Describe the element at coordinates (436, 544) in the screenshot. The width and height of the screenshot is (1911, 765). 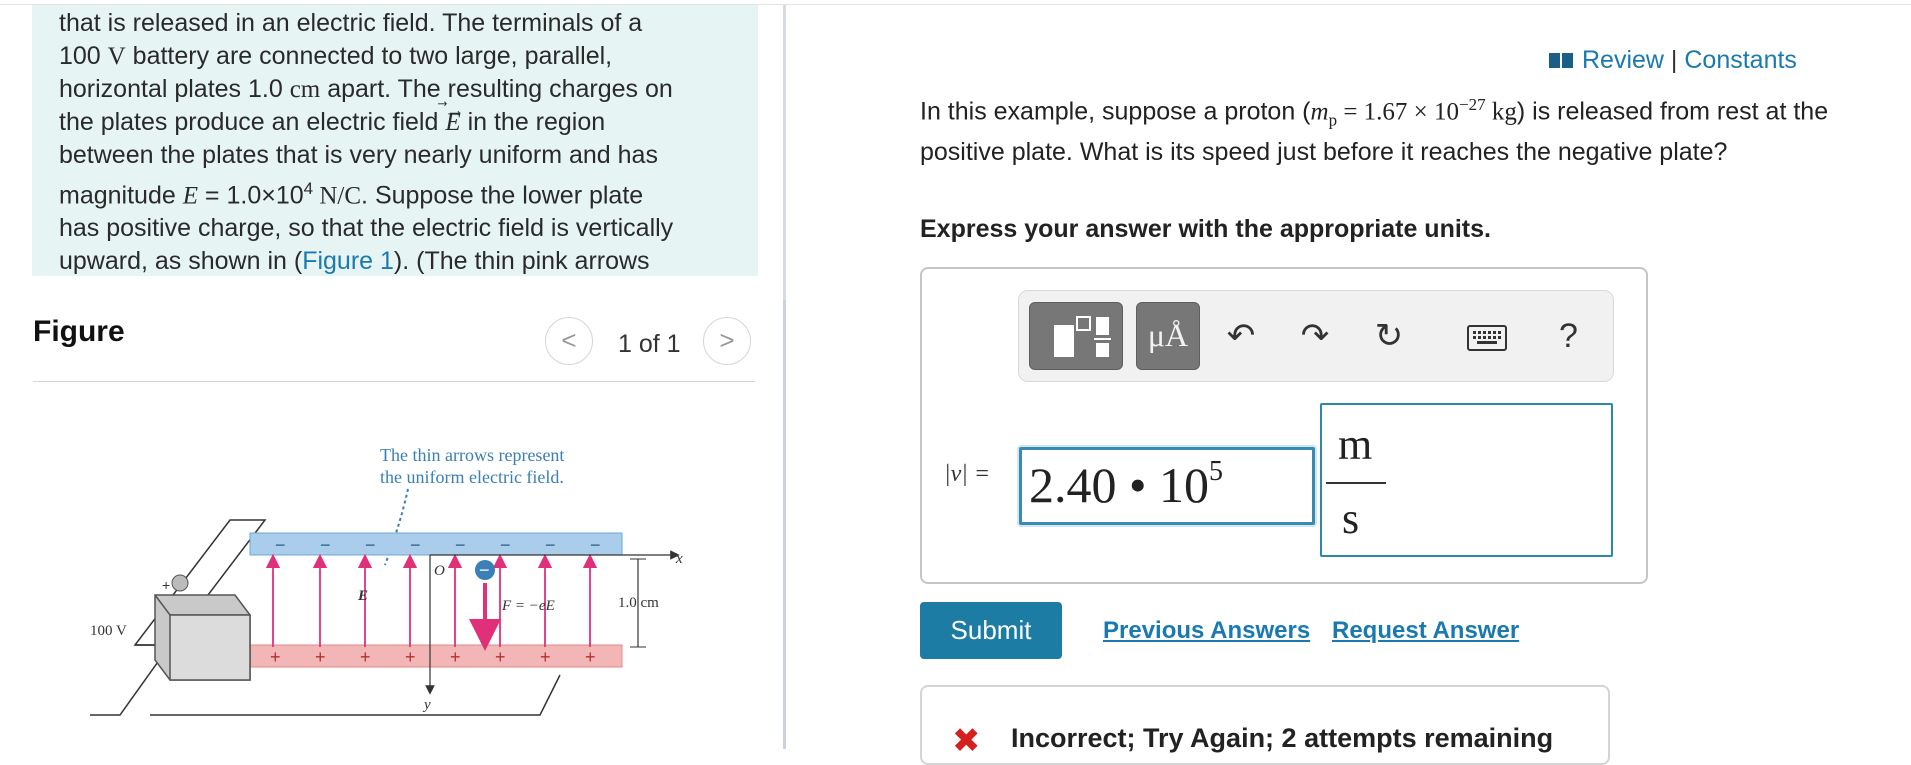
I see `negative-plate` at that location.